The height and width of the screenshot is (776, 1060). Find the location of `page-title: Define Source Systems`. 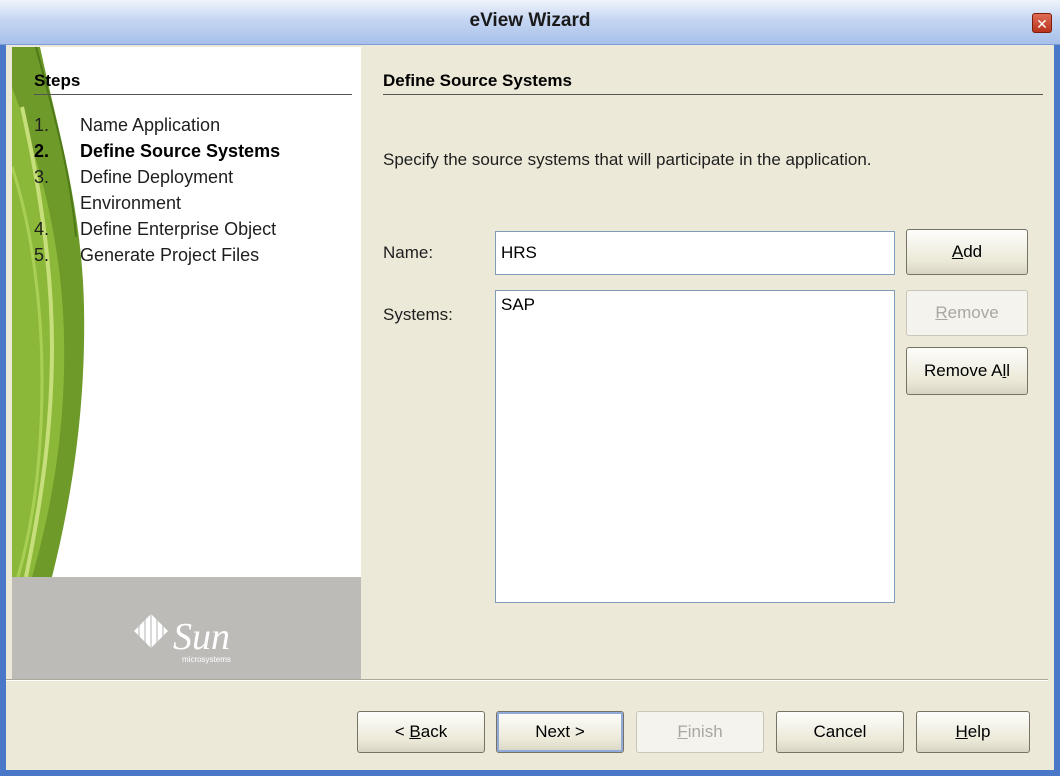

page-title: Define Source Systems is located at coordinates (713, 83).